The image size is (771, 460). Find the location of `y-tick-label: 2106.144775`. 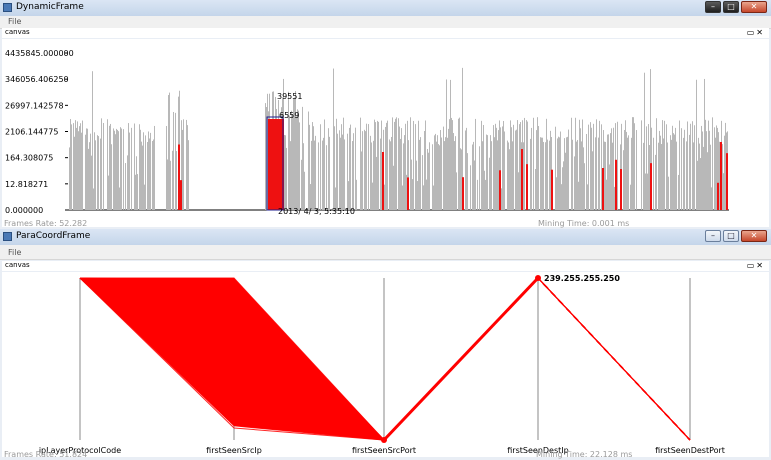

y-tick-label: 2106.144775 is located at coordinates (31, 132).